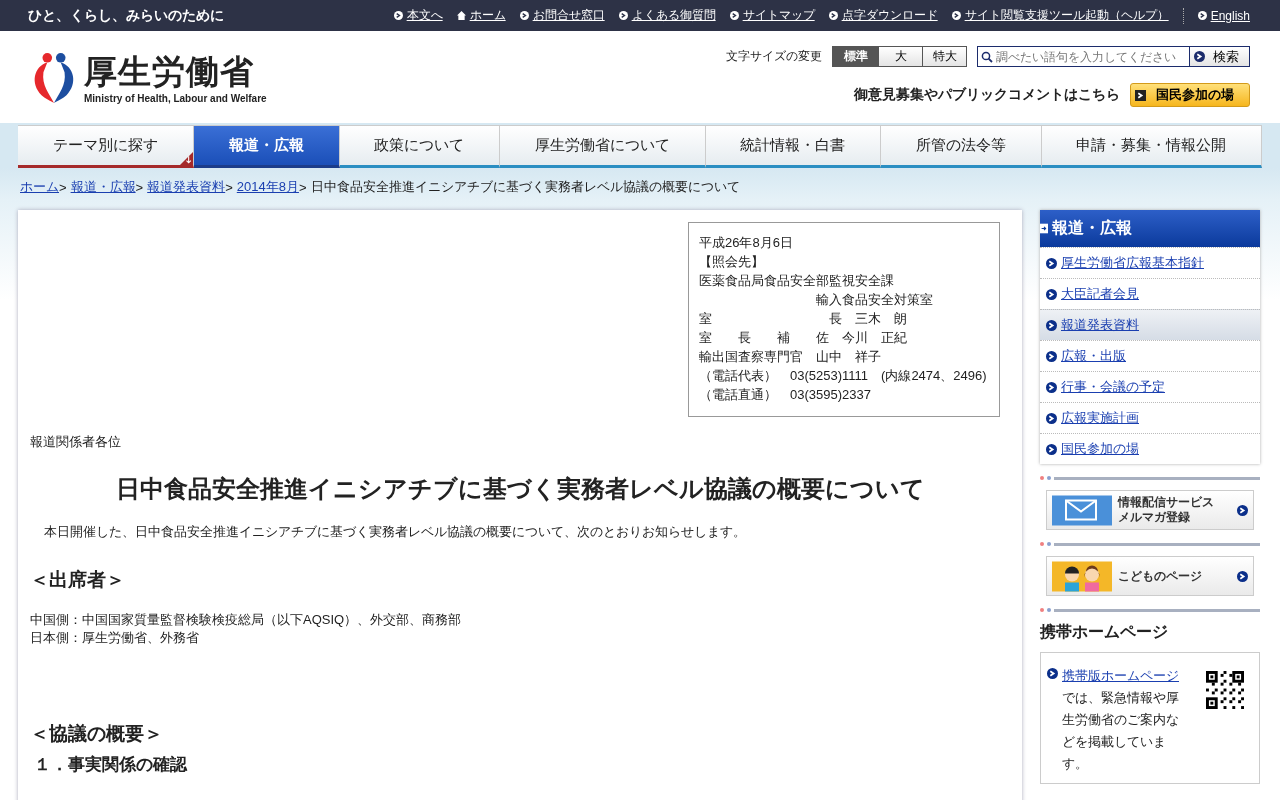 The width and height of the screenshot is (1280, 800). Describe the element at coordinates (1223, 15) in the screenshot. I see `english-link: English` at that location.